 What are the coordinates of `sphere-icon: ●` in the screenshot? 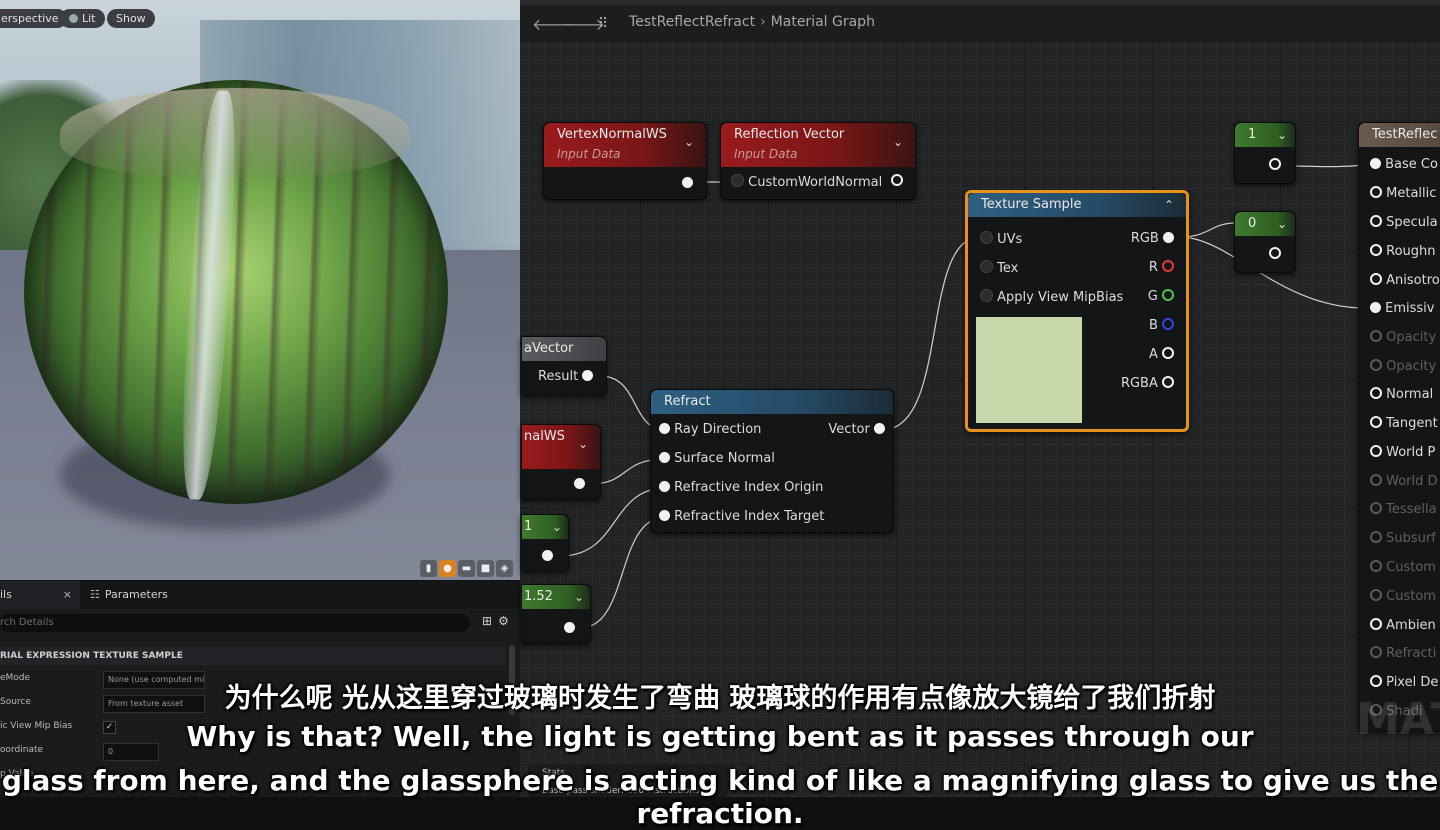 It's located at (447, 568).